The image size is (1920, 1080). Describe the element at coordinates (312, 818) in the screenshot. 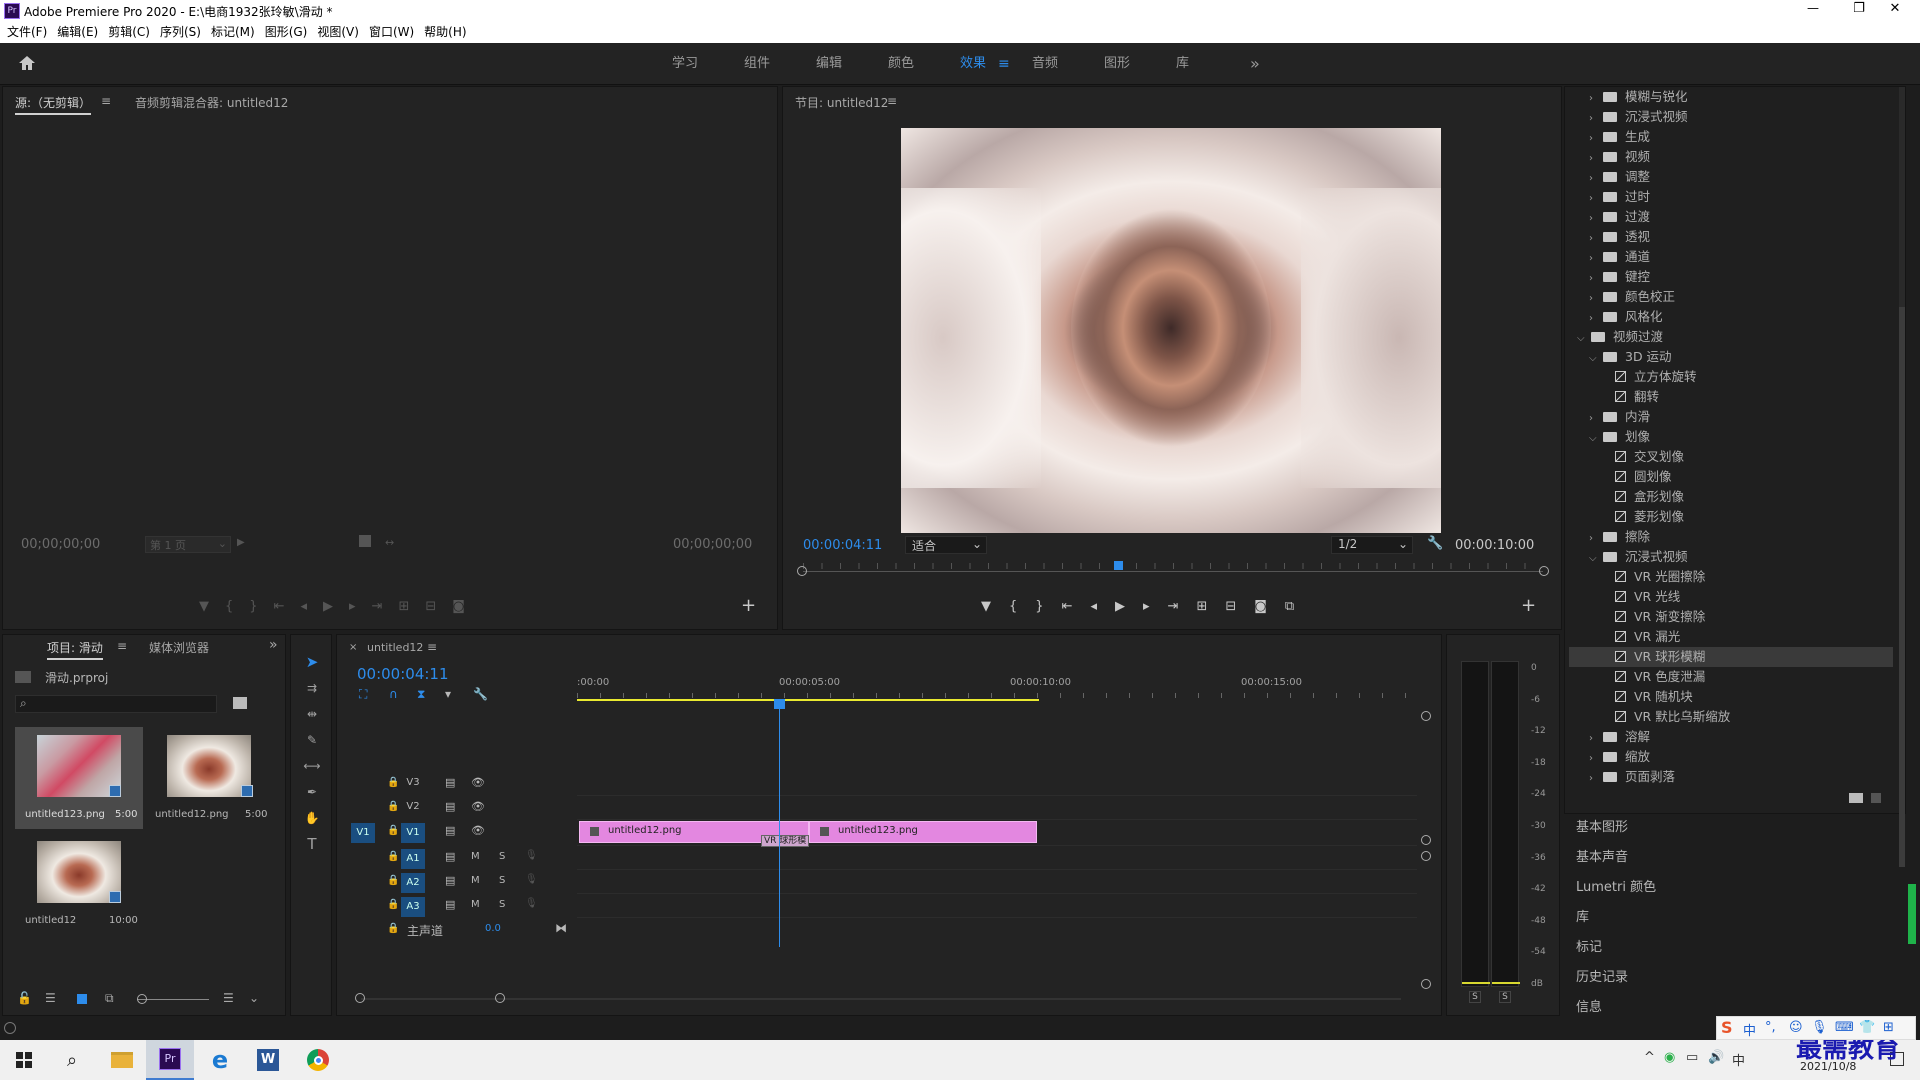

I see `hand-tool-icon: ✋` at that location.